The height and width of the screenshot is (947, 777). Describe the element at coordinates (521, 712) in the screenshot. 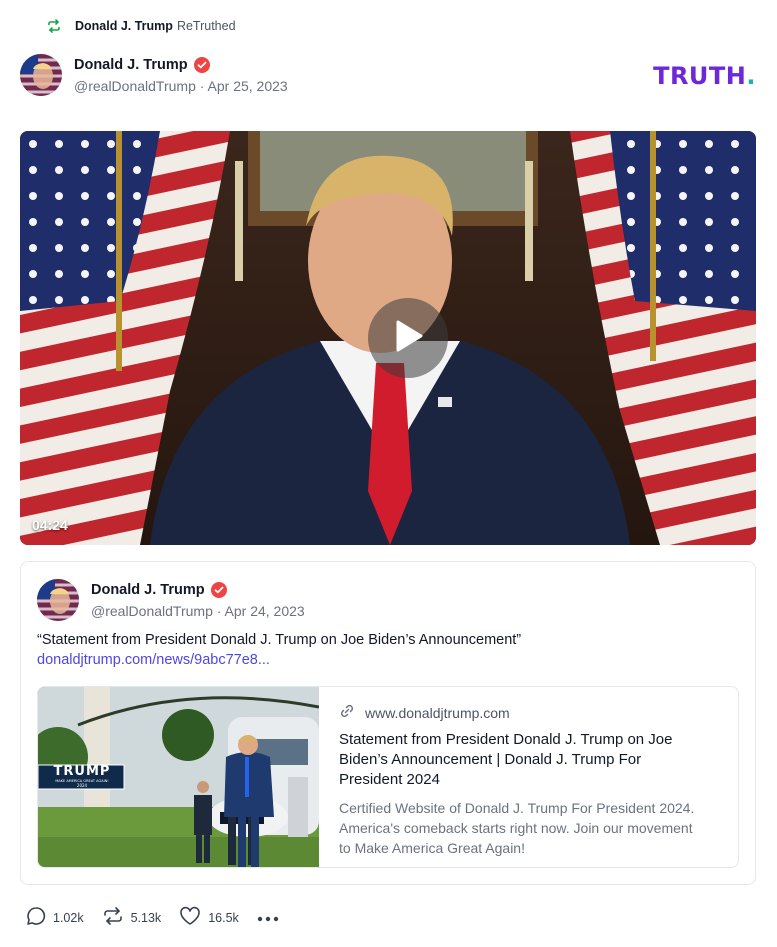

I see `link-preview-domain: www.donaldjtrump.com` at that location.